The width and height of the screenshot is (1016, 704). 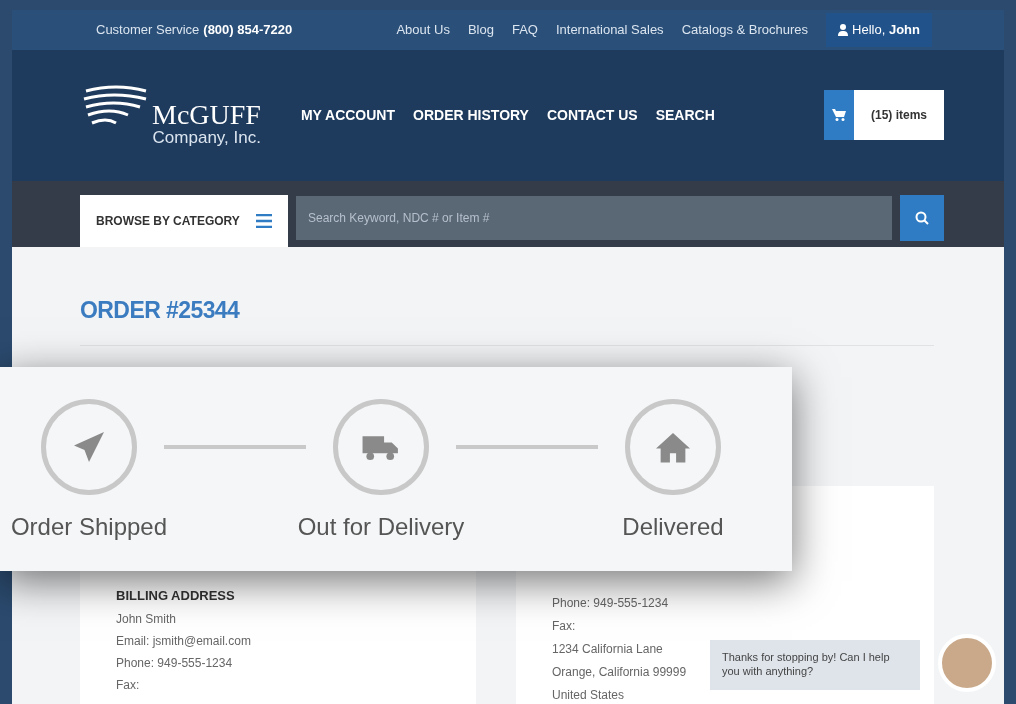 What do you see at coordinates (248, 30) in the screenshot?
I see `phone-number: (800) 854-7220` at bounding box center [248, 30].